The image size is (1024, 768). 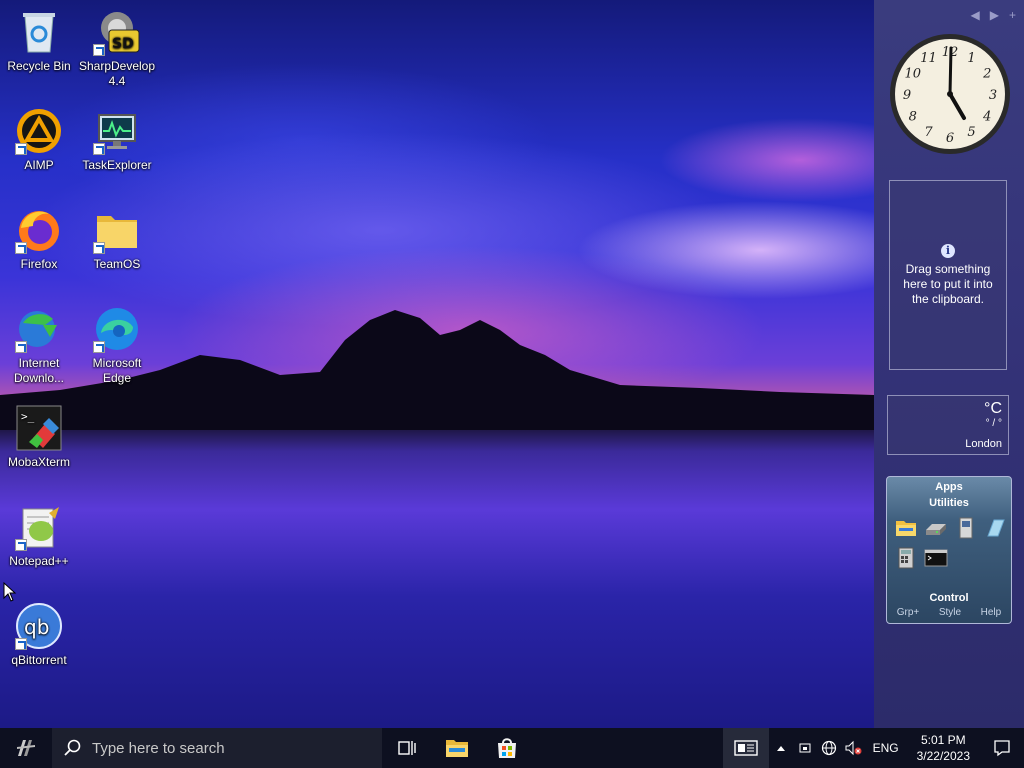 I want to click on clock-numeral: 4, so click(x=986, y=117).